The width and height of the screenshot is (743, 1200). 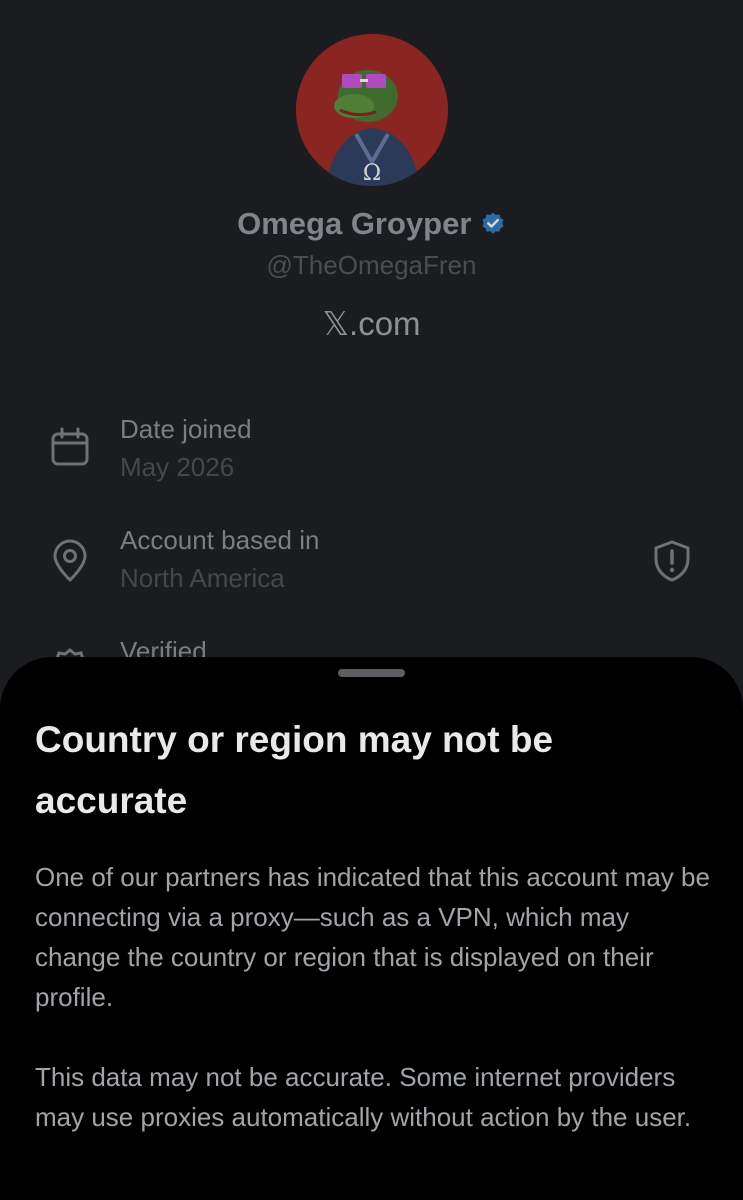 I want to click on avatar: Ω, so click(x=372, y=110).